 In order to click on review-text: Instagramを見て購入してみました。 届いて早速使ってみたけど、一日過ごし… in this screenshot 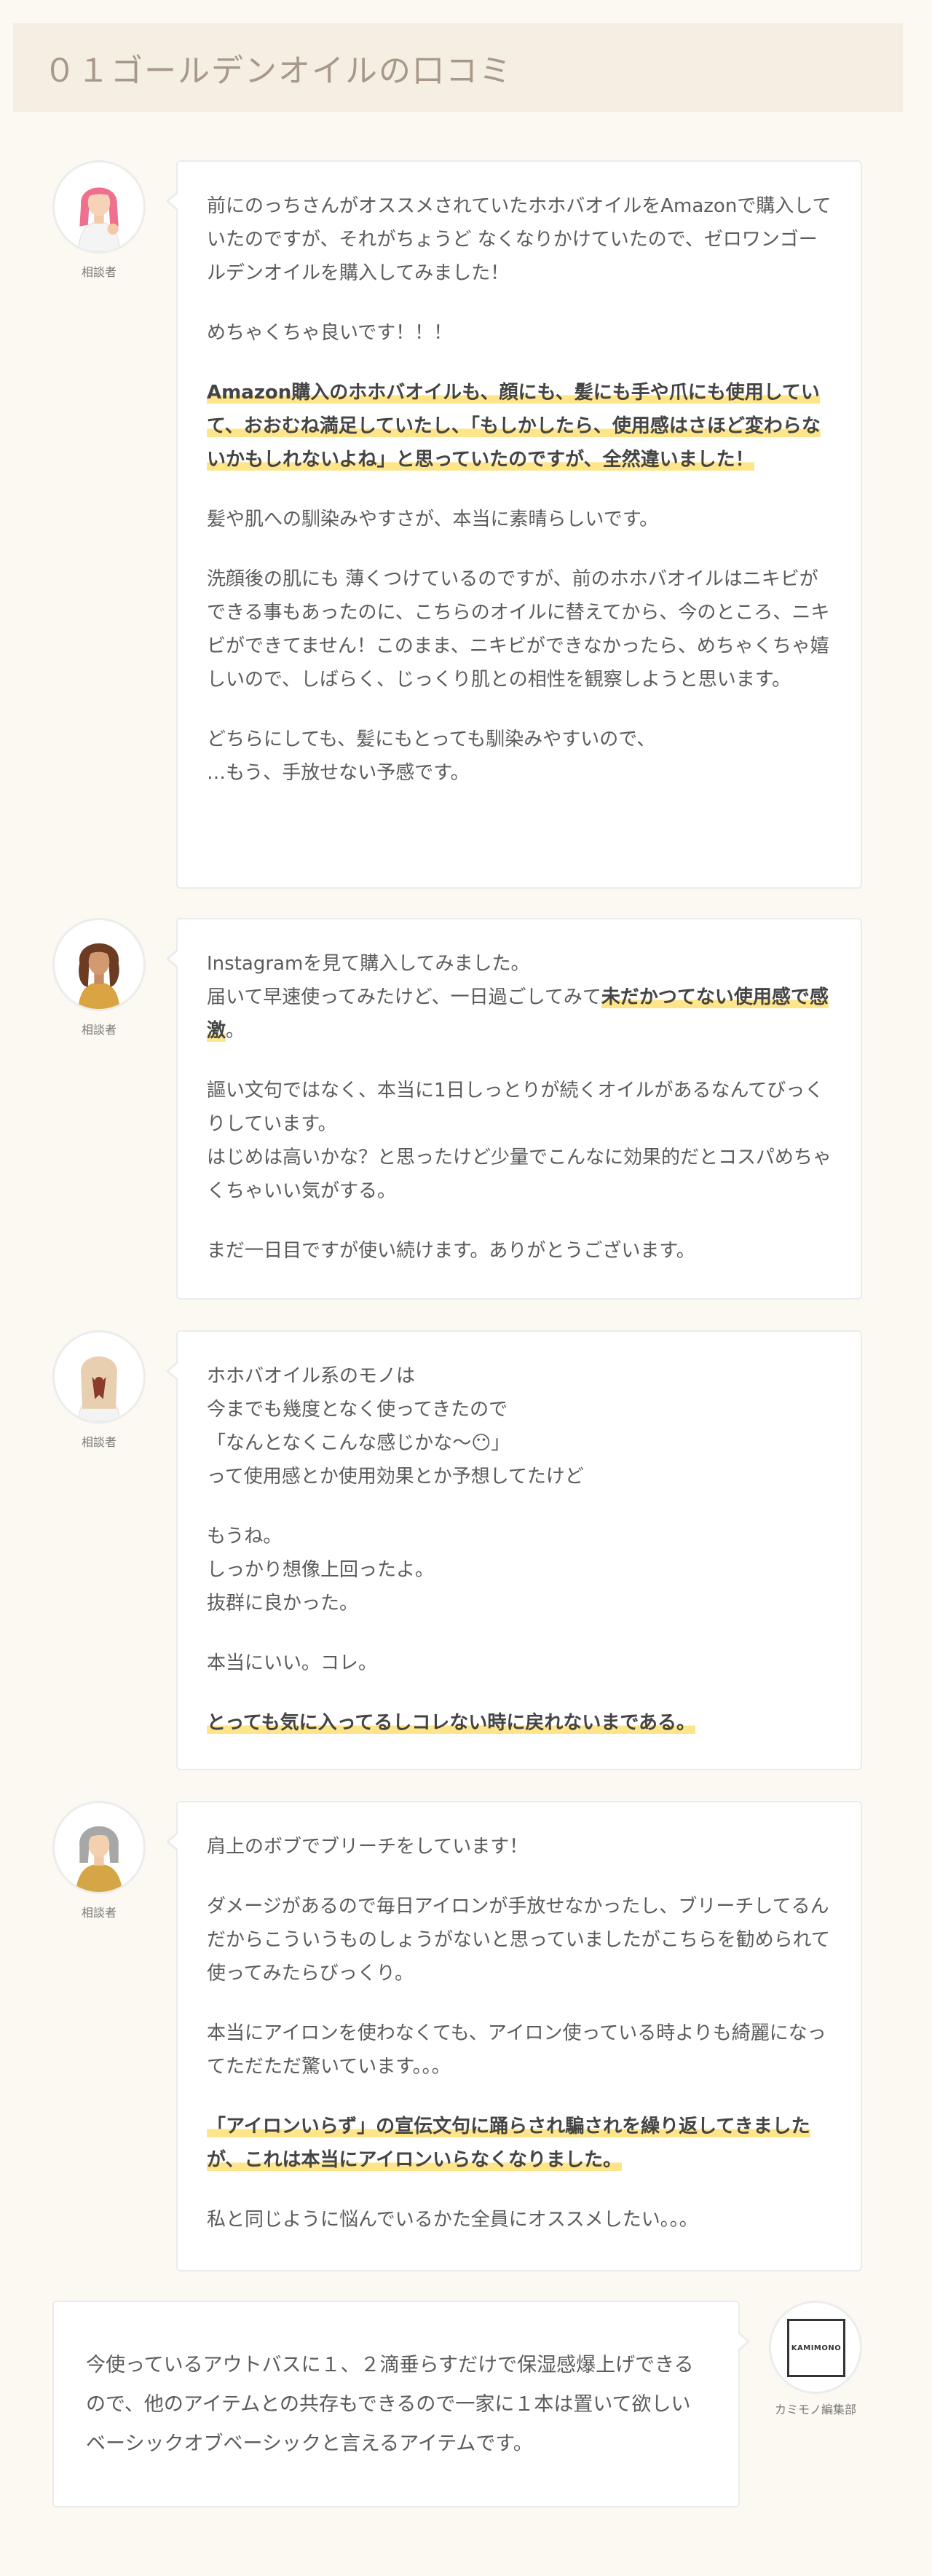, I will do `click(519, 997)`.